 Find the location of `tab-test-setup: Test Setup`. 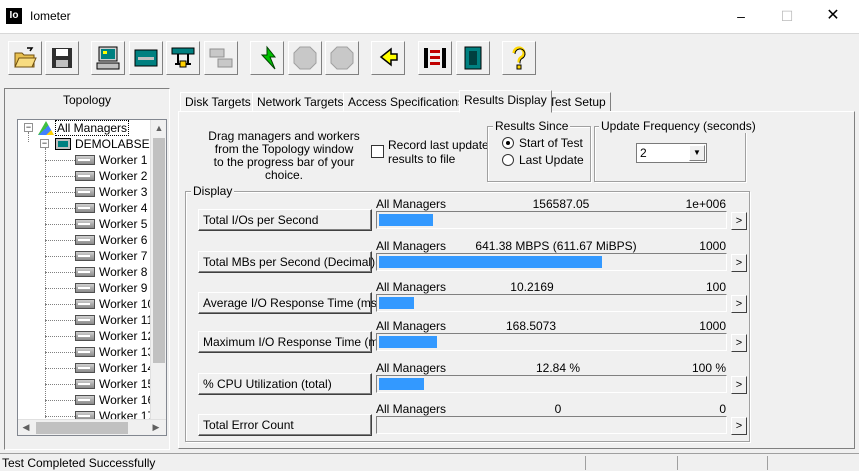

tab-test-setup: Test Setup is located at coordinates (577, 102).